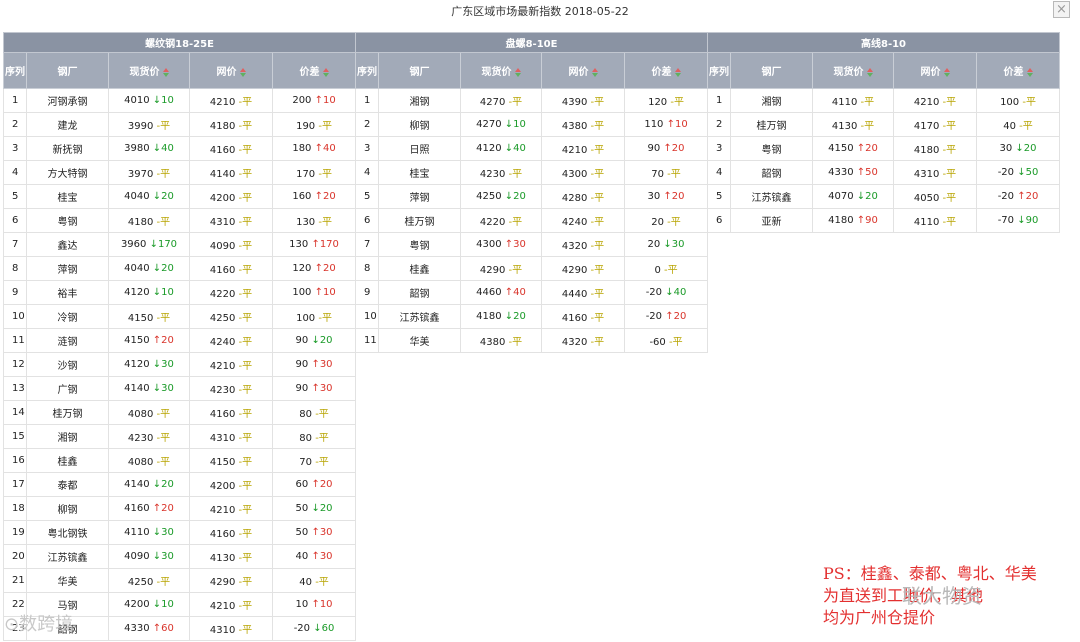  What do you see at coordinates (1061, 9) in the screenshot?
I see `close-button: ×` at bounding box center [1061, 9].